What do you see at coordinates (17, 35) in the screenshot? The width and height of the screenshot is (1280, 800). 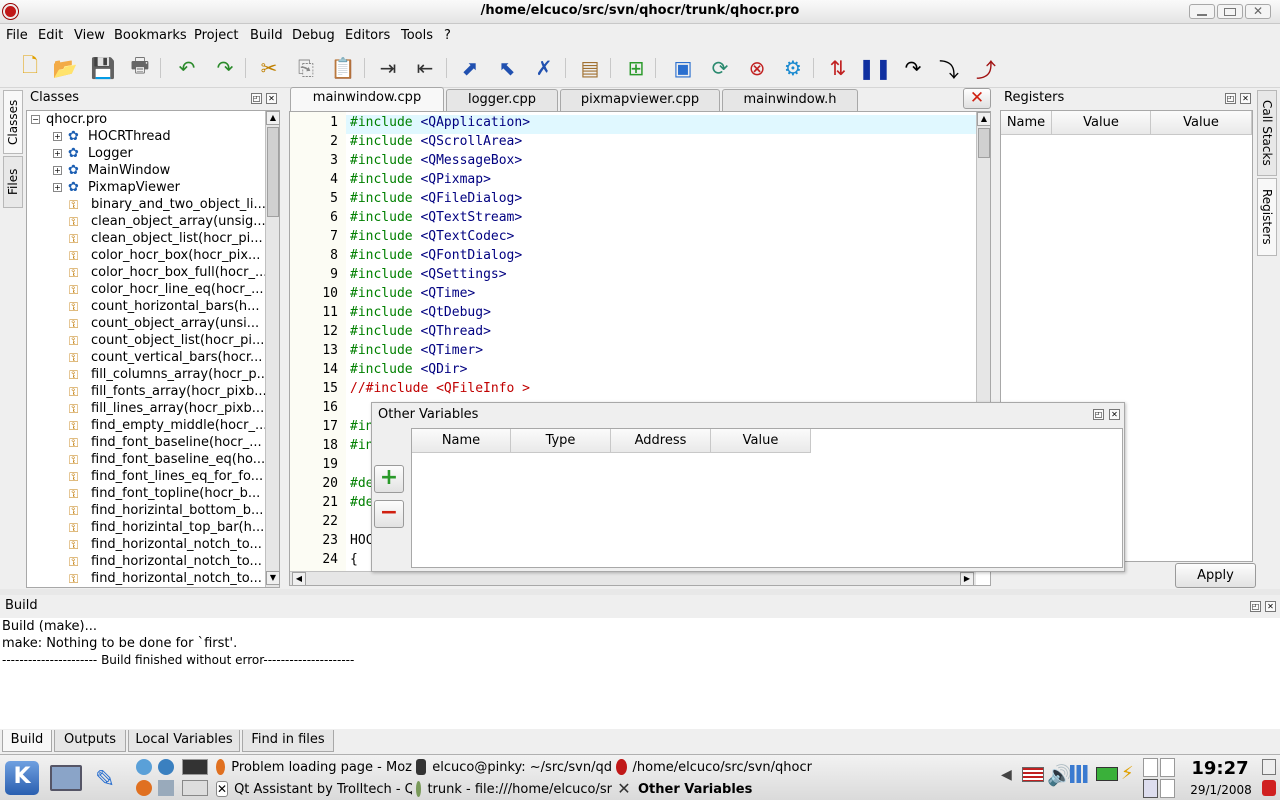 I see `menu-file: File` at bounding box center [17, 35].